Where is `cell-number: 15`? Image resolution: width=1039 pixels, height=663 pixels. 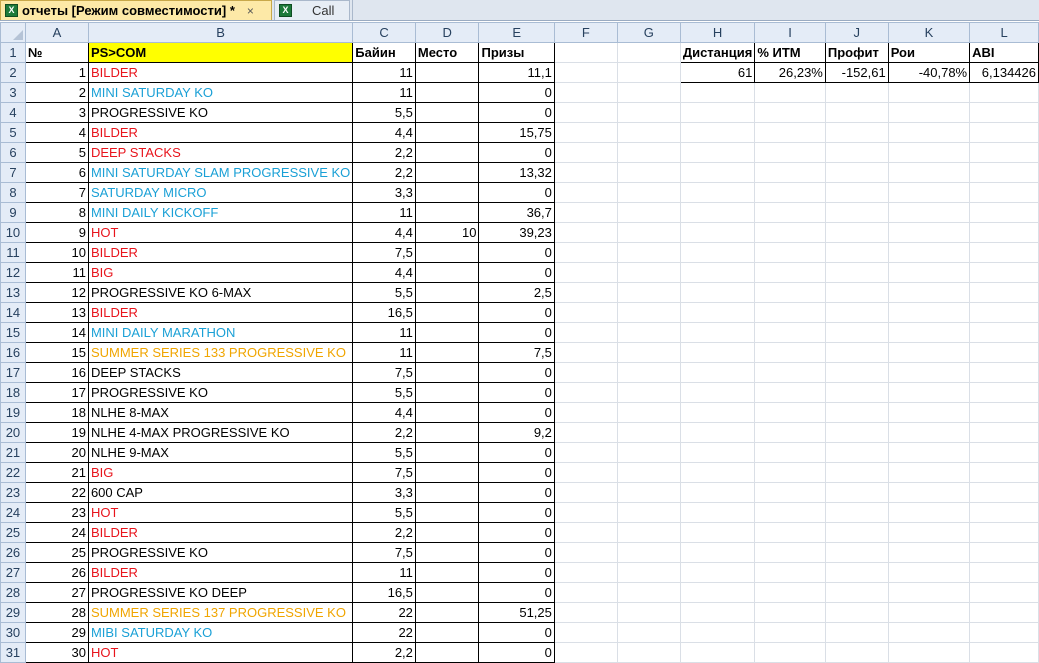
cell-number: 15 is located at coordinates (56, 352).